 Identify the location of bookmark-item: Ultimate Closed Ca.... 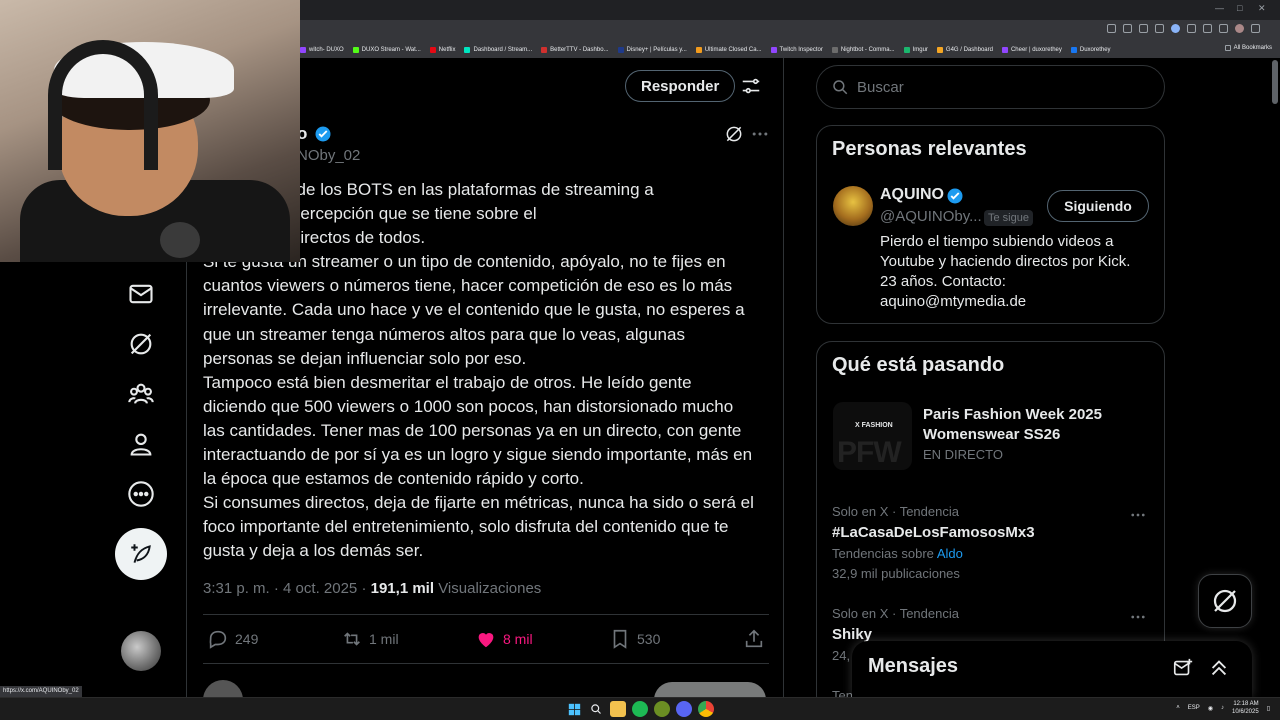
(728, 50).